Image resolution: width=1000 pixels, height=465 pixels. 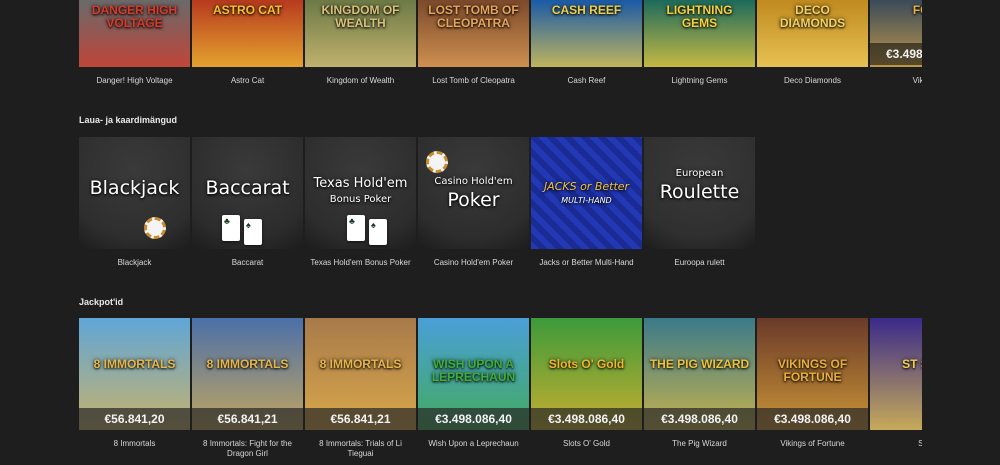 What do you see at coordinates (586, 80) in the screenshot?
I see `game-name: Cash Reef` at bounding box center [586, 80].